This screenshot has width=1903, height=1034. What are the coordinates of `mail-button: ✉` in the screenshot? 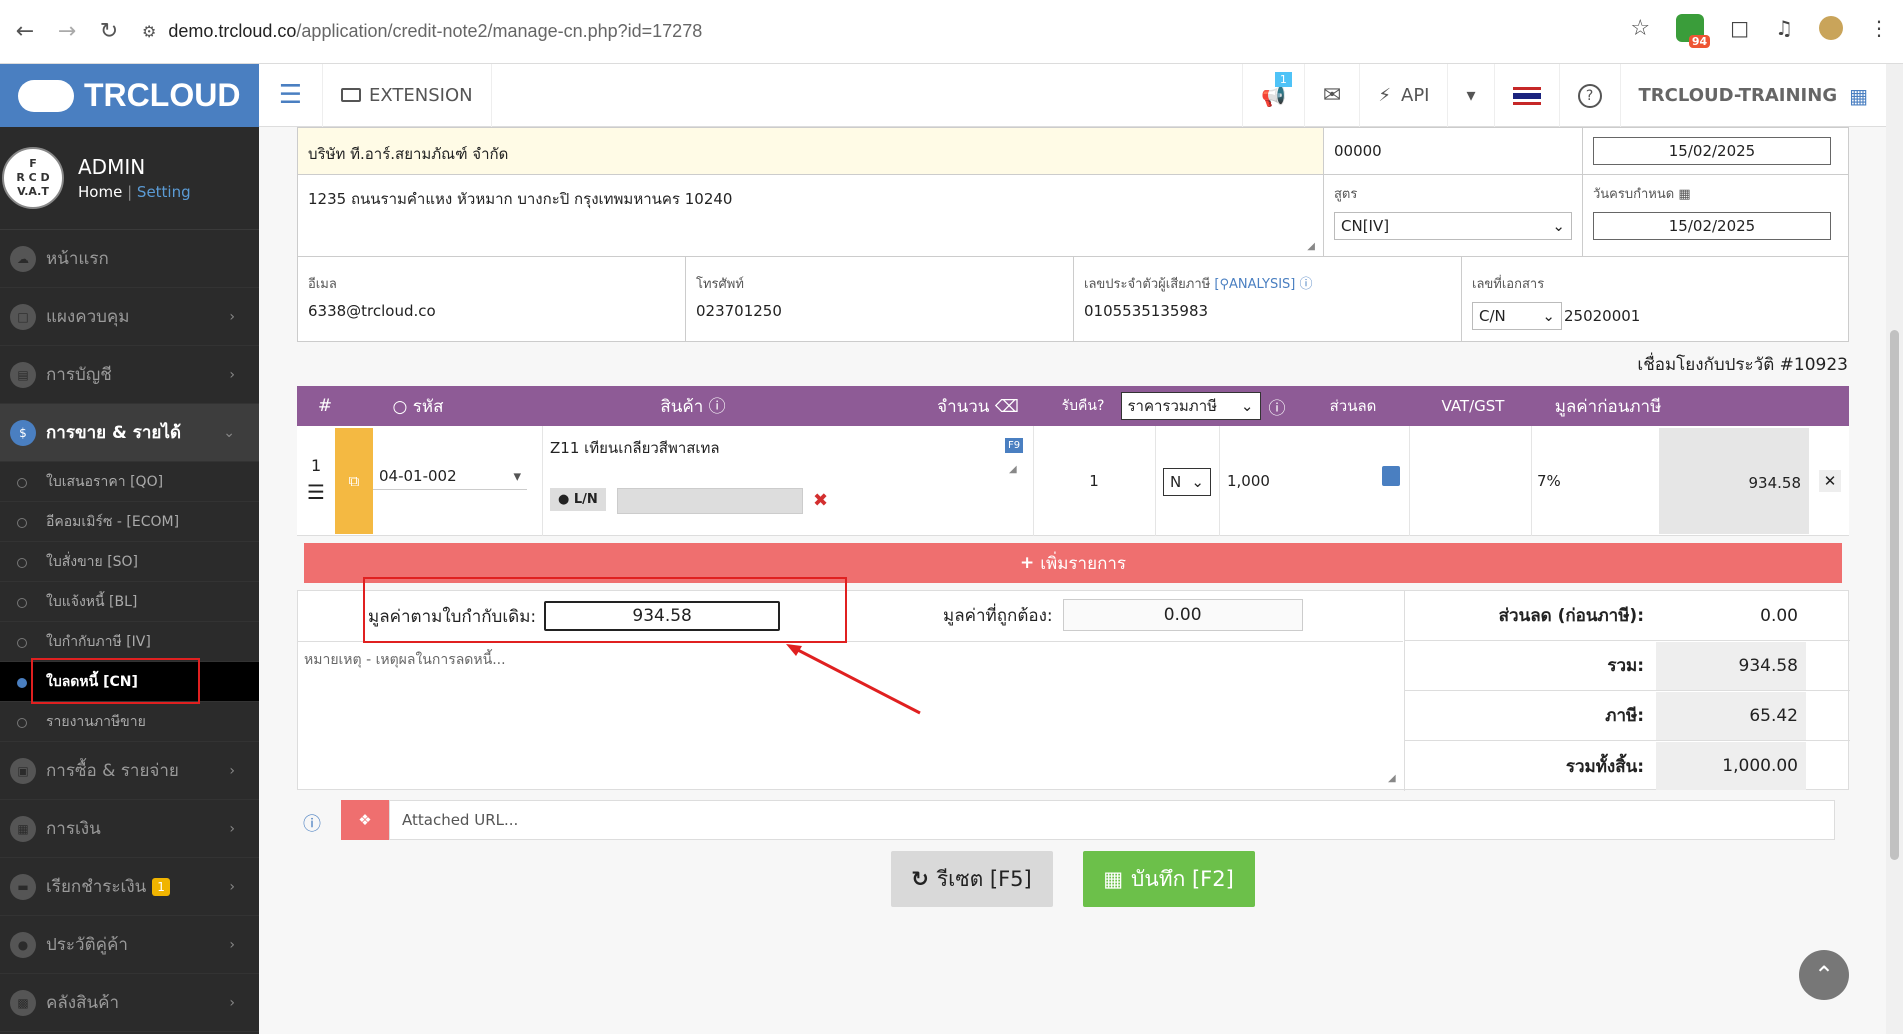 It's located at (1331, 95).